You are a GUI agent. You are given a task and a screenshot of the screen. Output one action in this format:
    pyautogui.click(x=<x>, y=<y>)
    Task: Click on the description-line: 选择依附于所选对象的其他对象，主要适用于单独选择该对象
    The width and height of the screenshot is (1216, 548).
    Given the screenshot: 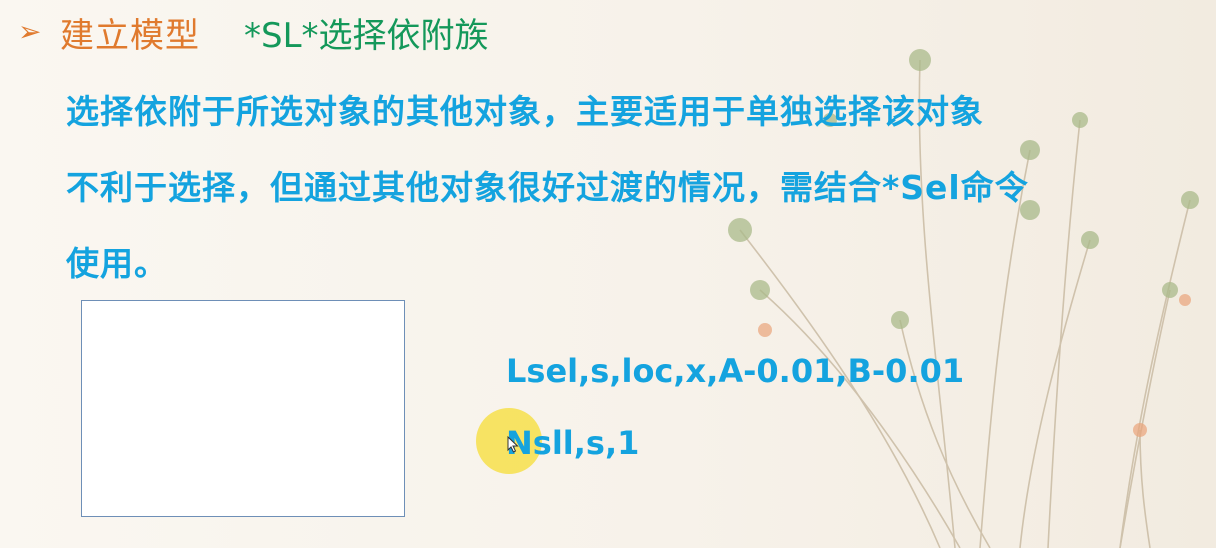 What is the action you would take?
    pyautogui.click(x=525, y=111)
    